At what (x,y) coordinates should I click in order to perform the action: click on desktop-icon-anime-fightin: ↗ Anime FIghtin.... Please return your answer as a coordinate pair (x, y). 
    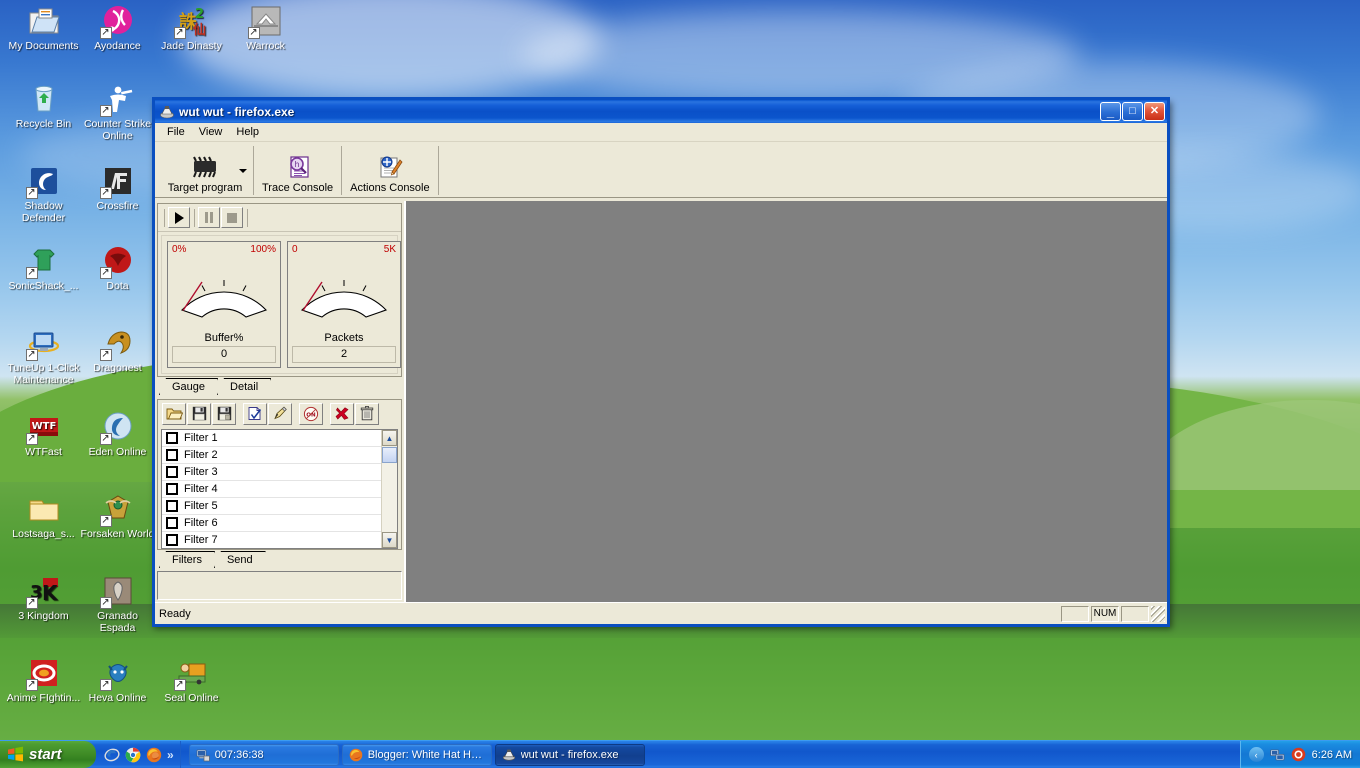
    Looking at the image, I should click on (43, 680).